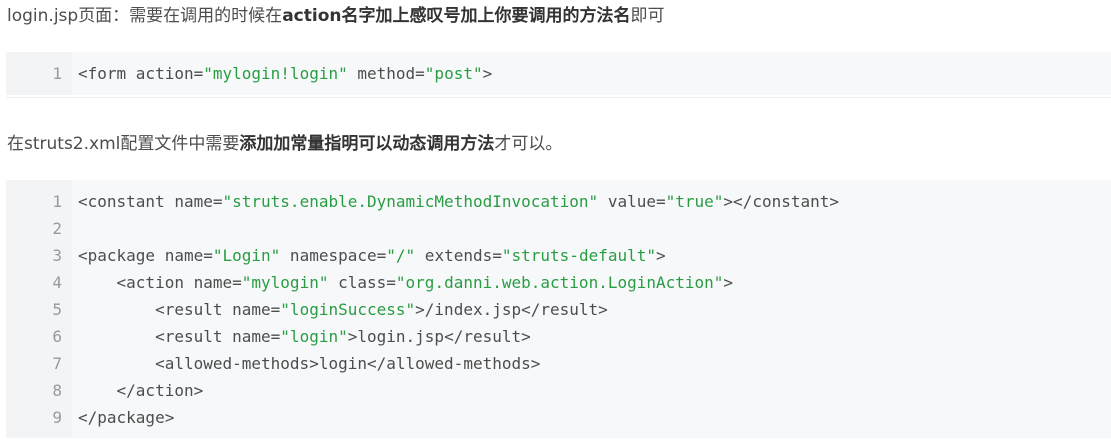 The height and width of the screenshot is (446, 1111). I want to click on paragraph-struts-config: 在struts2.xml配置文件中需要添加加常量指明可以动态调用方法才可以。, so click(284, 144).